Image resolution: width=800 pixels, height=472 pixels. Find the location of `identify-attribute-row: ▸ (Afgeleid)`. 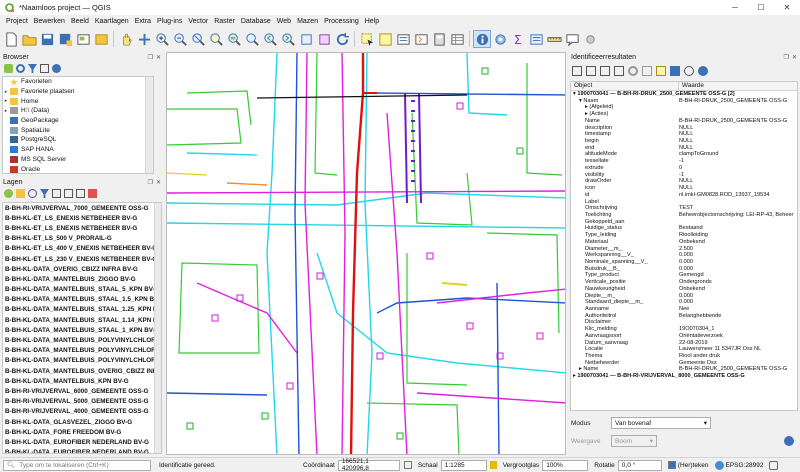

identify-attribute-row: ▸ (Afgeleid) is located at coordinates (684, 107).